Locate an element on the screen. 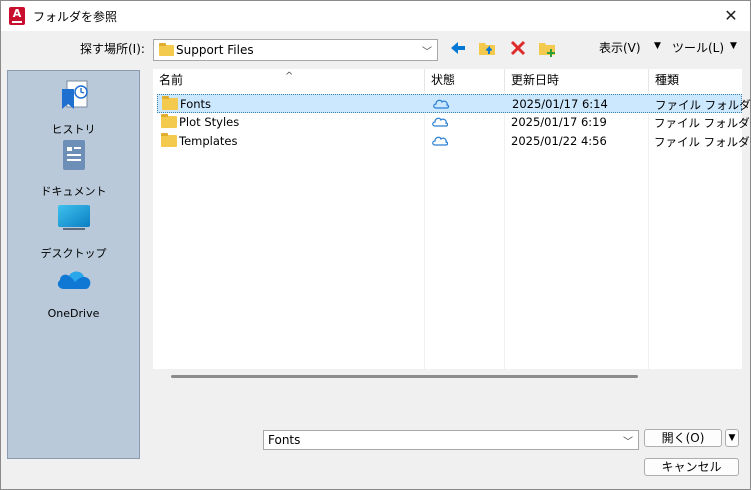 This screenshot has width=751, height=490. look-in-dropdown: Support Files ﹀ is located at coordinates (295, 50).